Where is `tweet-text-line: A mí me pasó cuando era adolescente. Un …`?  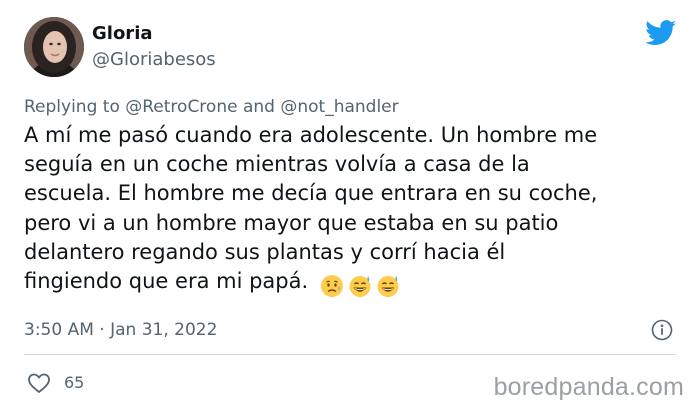
tweet-text-line: A mí me pasó cuando era adolescente. Un … is located at coordinates (311, 135).